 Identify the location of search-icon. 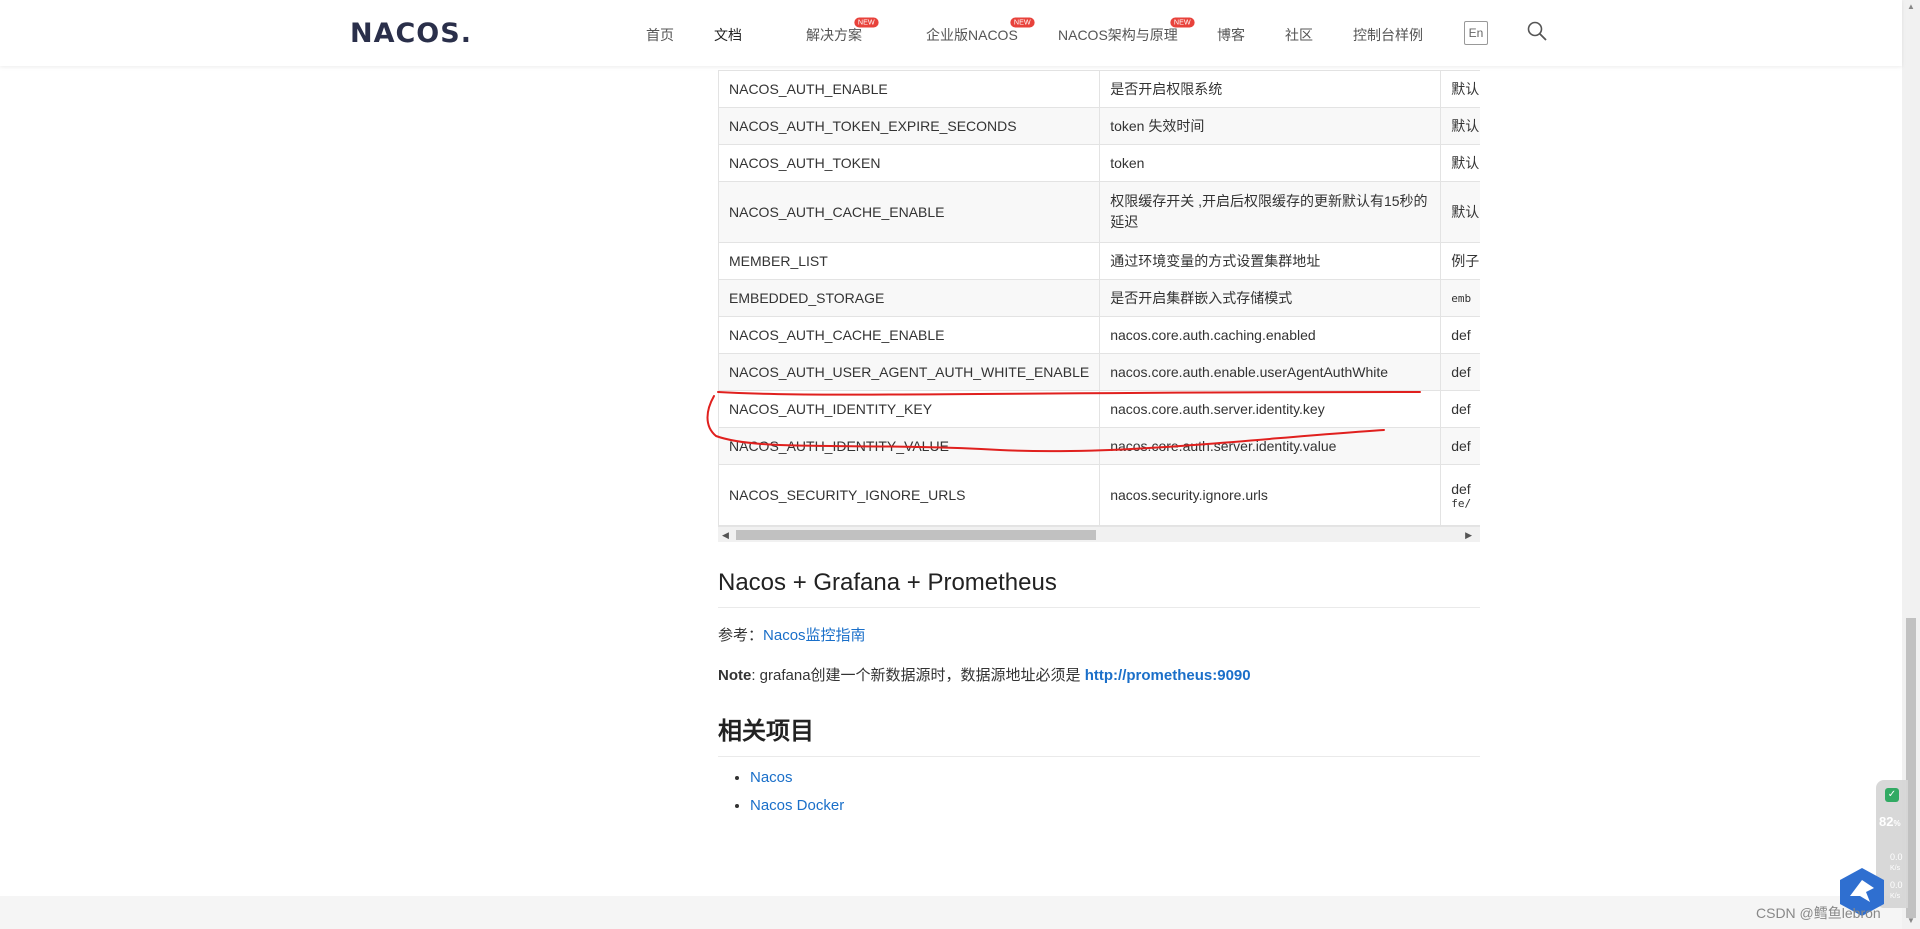
(1537, 31).